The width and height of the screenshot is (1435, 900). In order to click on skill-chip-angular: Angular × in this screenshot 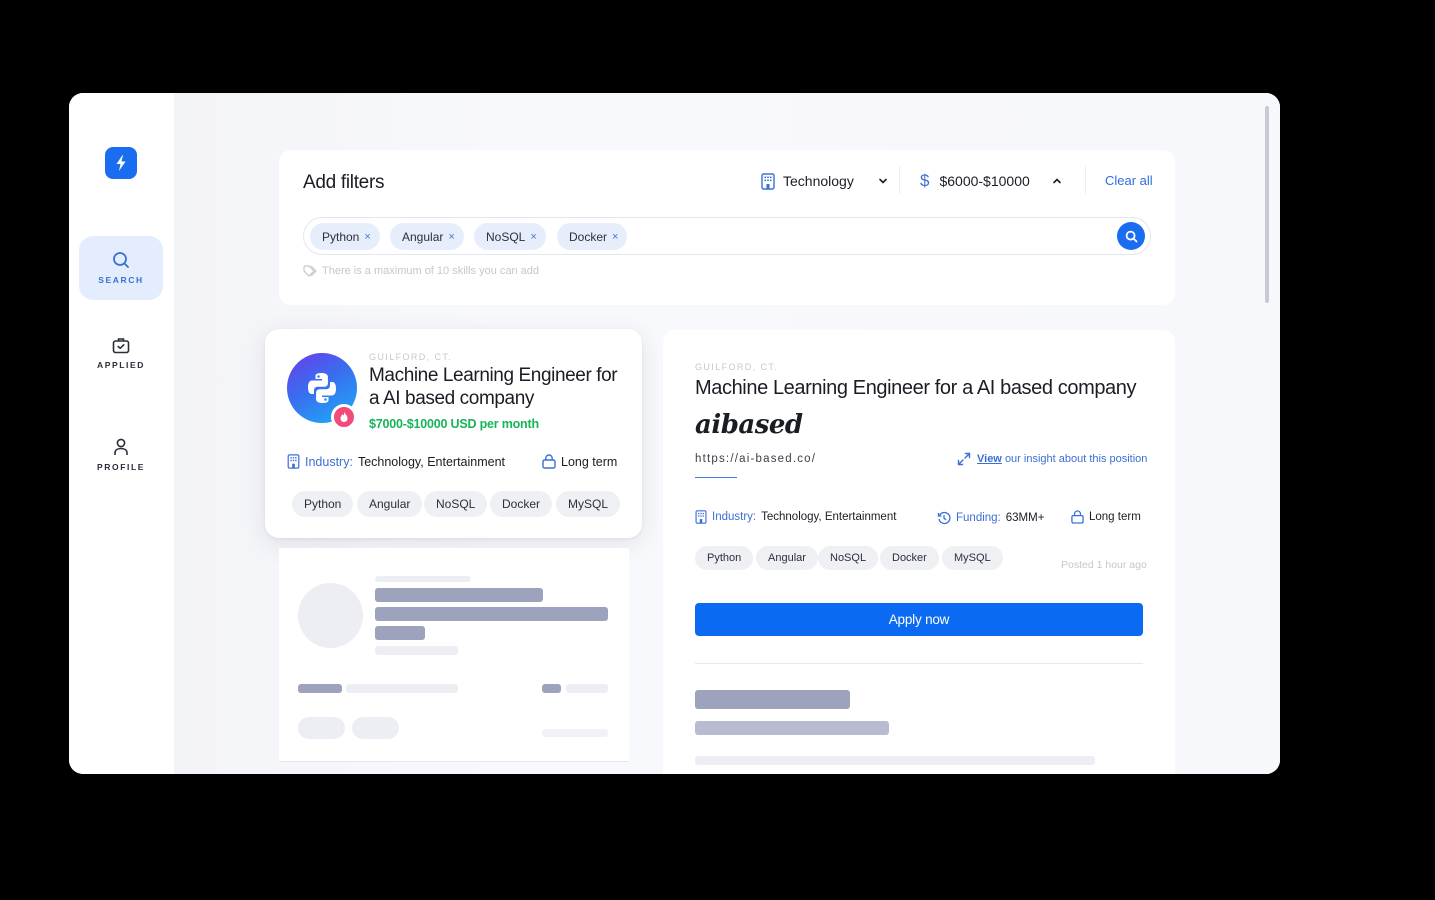, I will do `click(427, 236)`.